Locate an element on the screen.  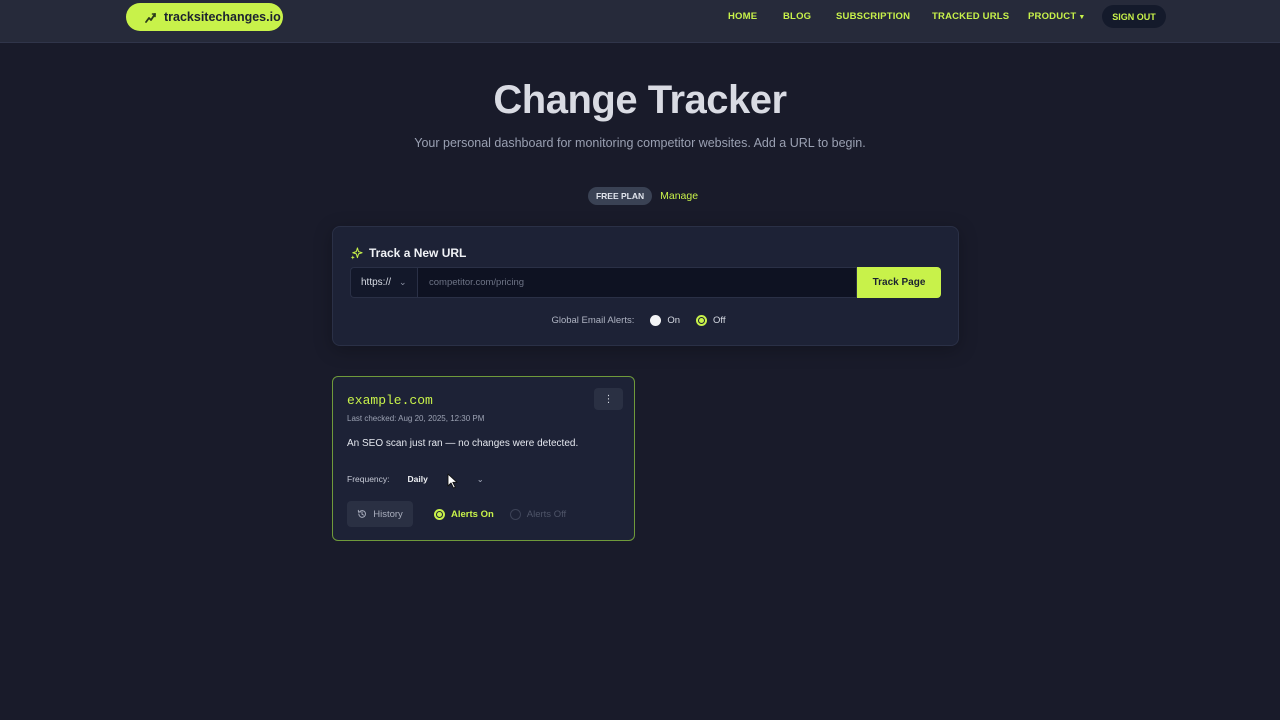
plan-row: FREE PLAN Manage is located at coordinates (640, 196).